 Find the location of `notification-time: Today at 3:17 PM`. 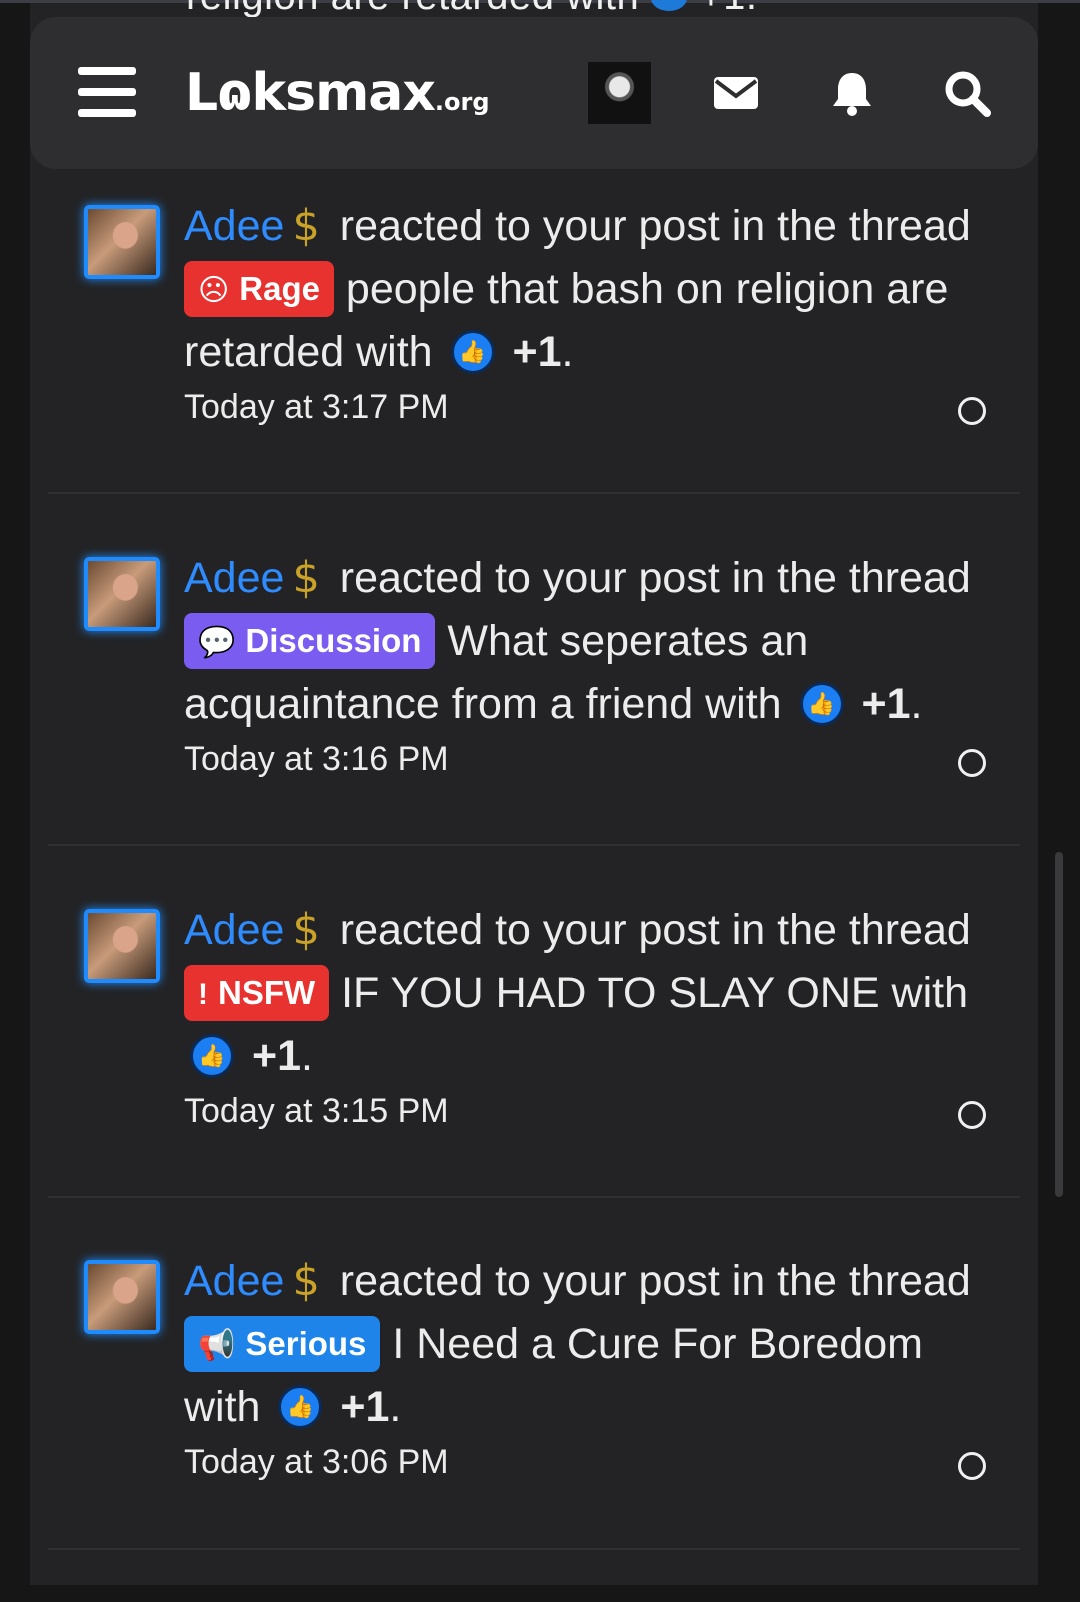

notification-time: Today at 3:17 PM is located at coordinates (316, 407).